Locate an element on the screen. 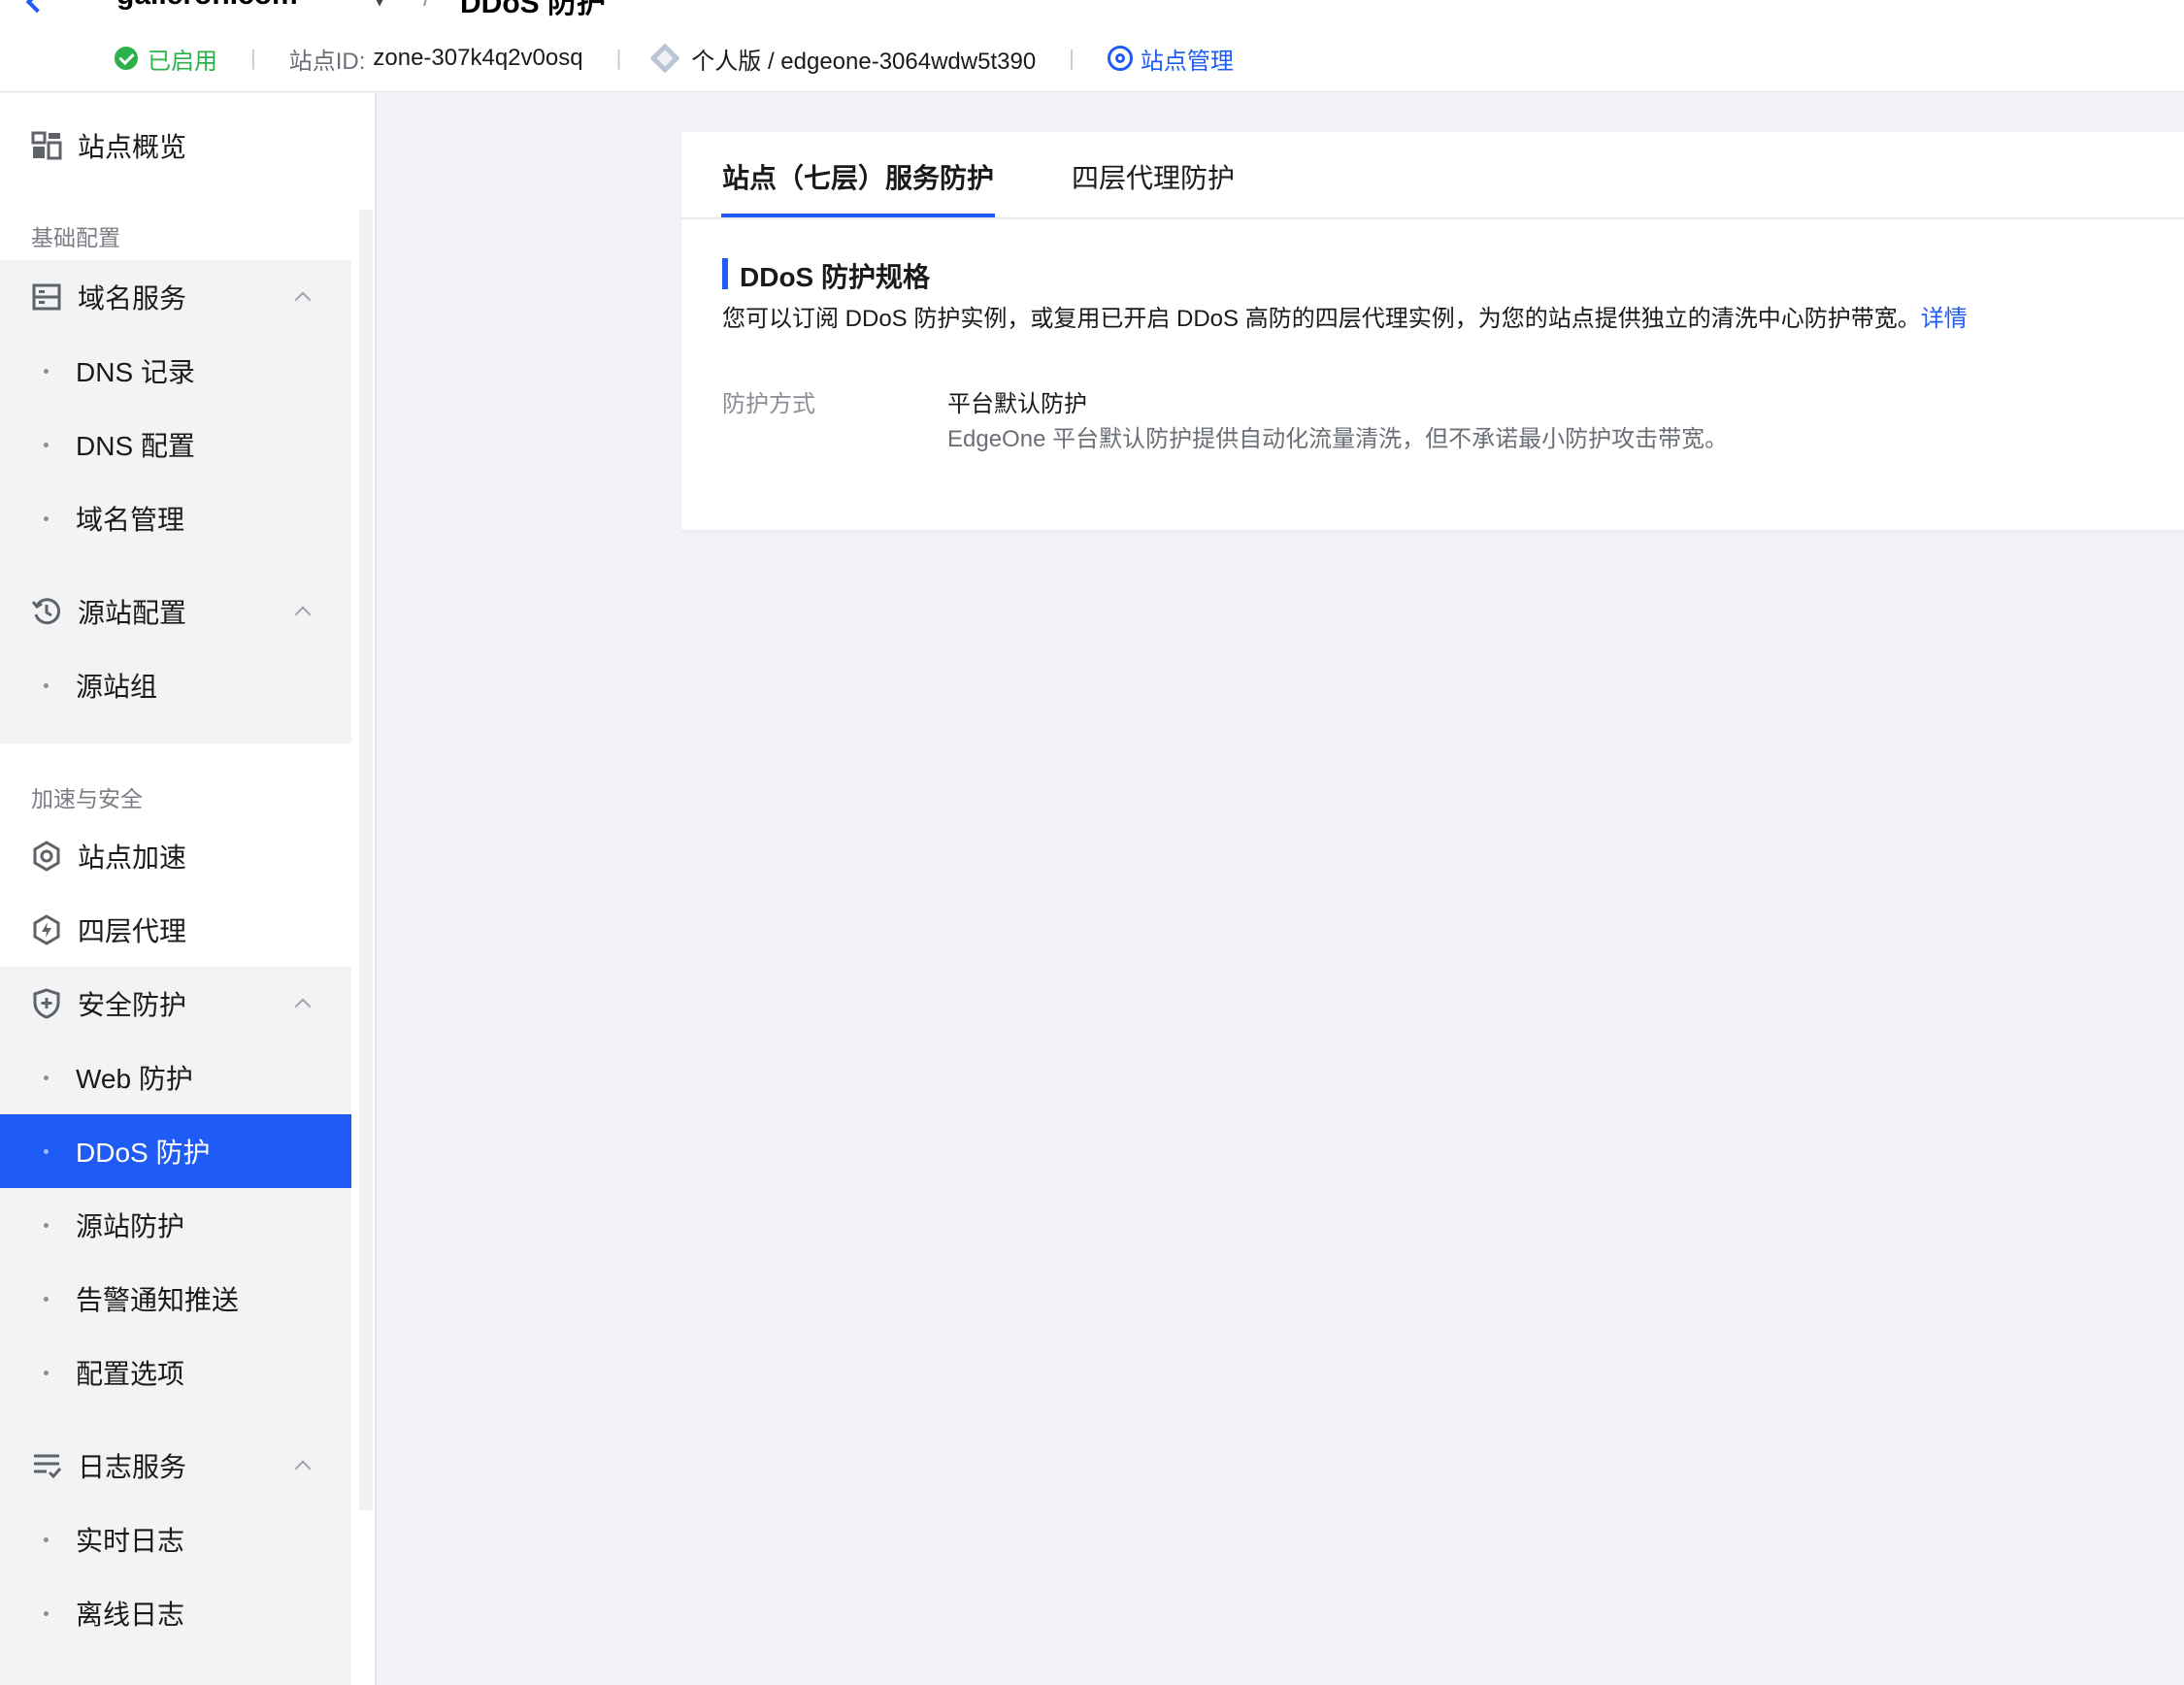 The width and height of the screenshot is (2184, 1685). sidebar-item-origin-protect: 源站防护 is located at coordinates (175, 1225).